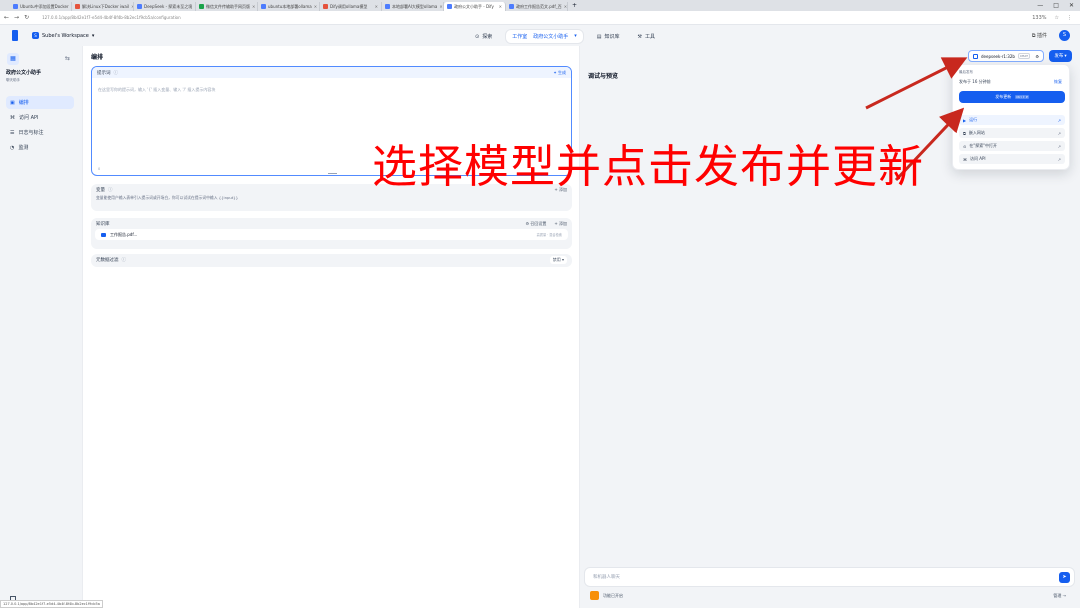 The height and width of the screenshot is (608, 1080). What do you see at coordinates (916, 83) in the screenshot?
I see `arrow-to-model` at bounding box center [916, 83].